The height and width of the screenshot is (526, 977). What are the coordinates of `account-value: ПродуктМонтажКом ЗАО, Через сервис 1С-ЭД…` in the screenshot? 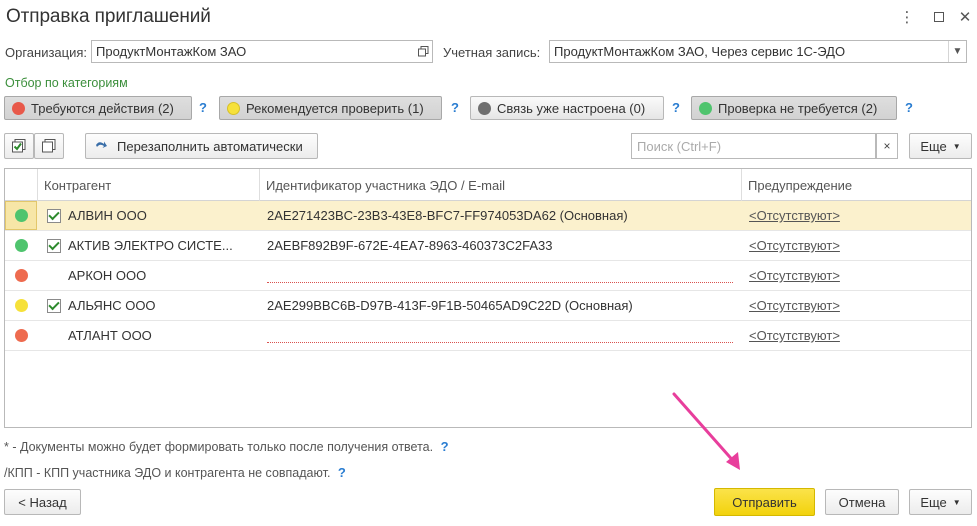 It's located at (700, 51).